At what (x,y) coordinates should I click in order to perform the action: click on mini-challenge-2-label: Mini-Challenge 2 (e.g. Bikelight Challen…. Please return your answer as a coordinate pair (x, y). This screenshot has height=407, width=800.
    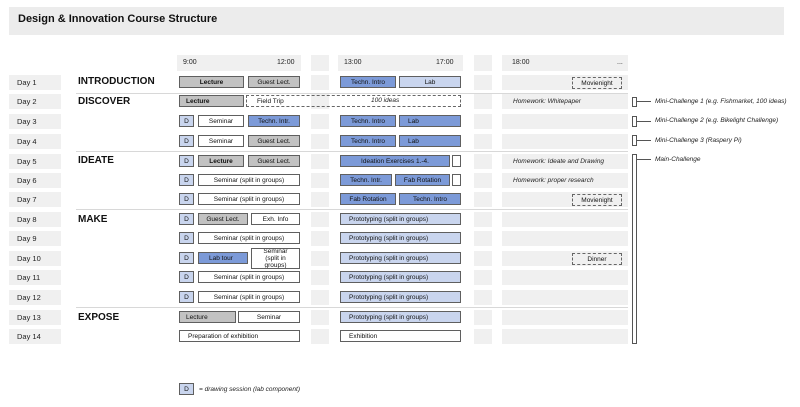
    Looking at the image, I should click on (717, 120).